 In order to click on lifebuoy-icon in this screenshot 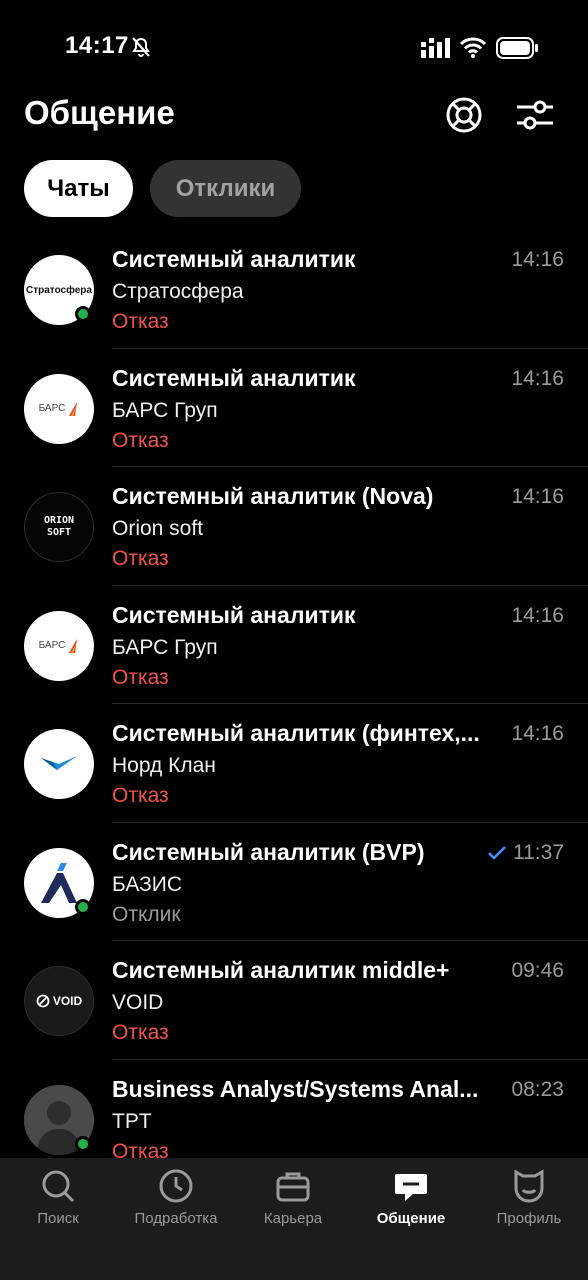, I will do `click(464, 115)`.